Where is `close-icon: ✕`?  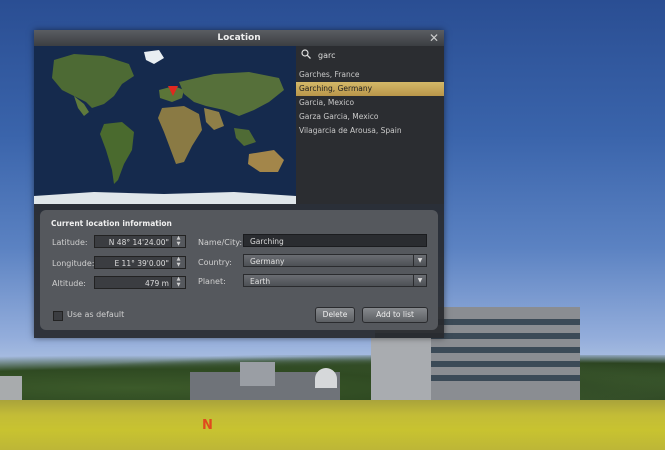
close-icon: ✕ is located at coordinates (434, 38).